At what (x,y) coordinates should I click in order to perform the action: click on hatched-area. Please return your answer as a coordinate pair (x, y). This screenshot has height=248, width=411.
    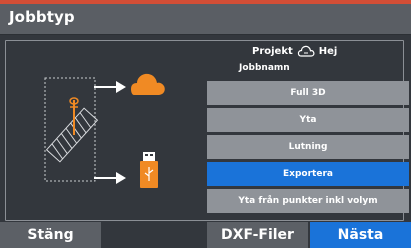
    Looking at the image, I should click on (72, 135).